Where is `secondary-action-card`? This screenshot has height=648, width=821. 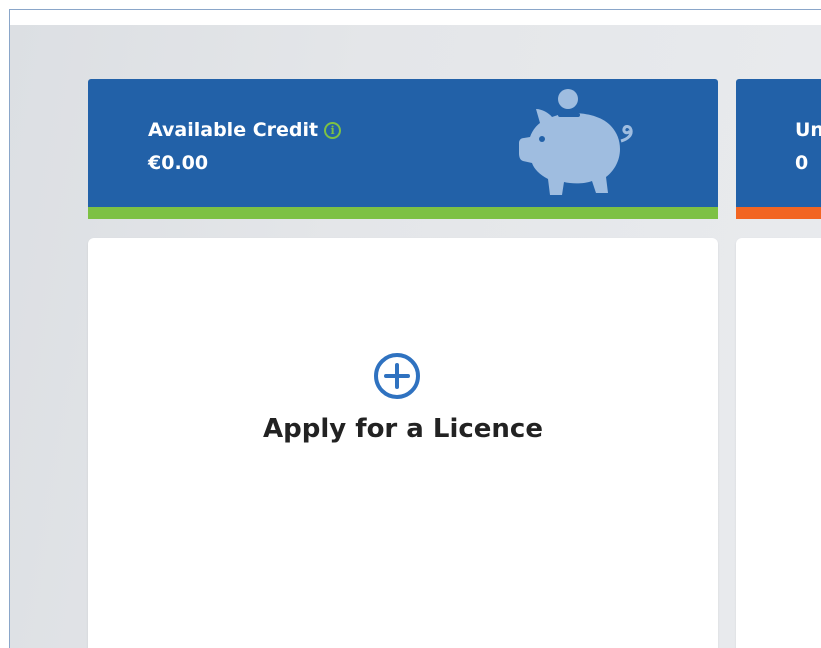 secondary-action-card is located at coordinates (778, 443).